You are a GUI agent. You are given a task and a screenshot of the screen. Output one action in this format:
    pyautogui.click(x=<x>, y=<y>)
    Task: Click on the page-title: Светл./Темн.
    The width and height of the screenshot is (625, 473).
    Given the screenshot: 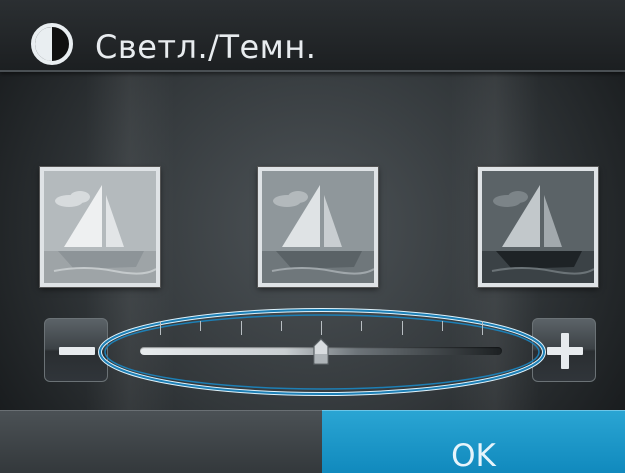 What is the action you would take?
    pyautogui.click(x=206, y=47)
    